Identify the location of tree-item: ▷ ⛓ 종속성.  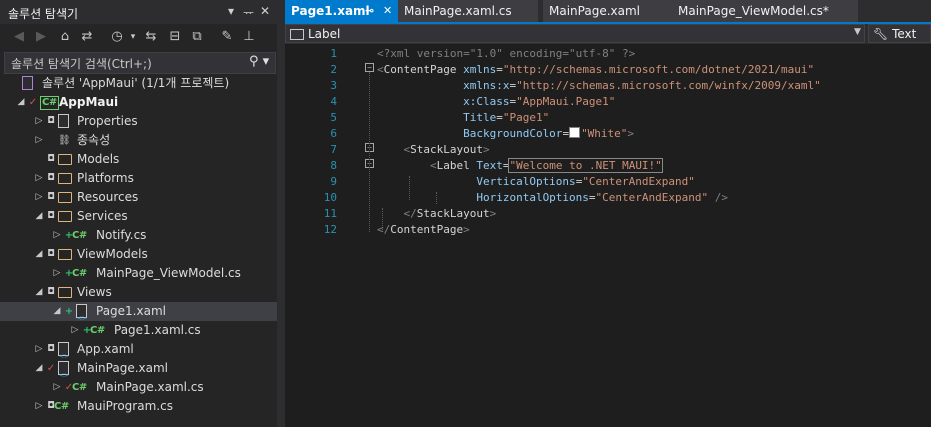
(138, 140).